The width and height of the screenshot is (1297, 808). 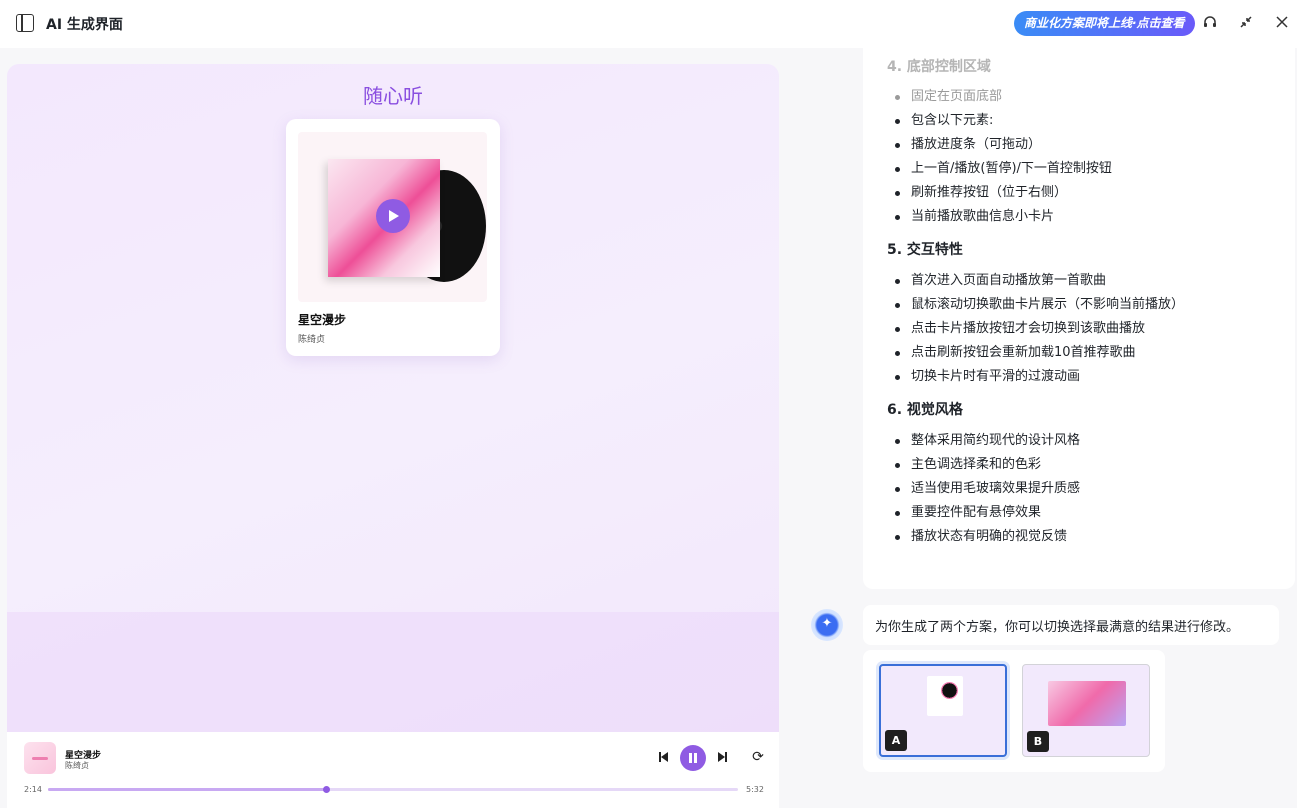 What do you see at coordinates (1246, 23) in the screenshot?
I see `collapse-icon` at bounding box center [1246, 23].